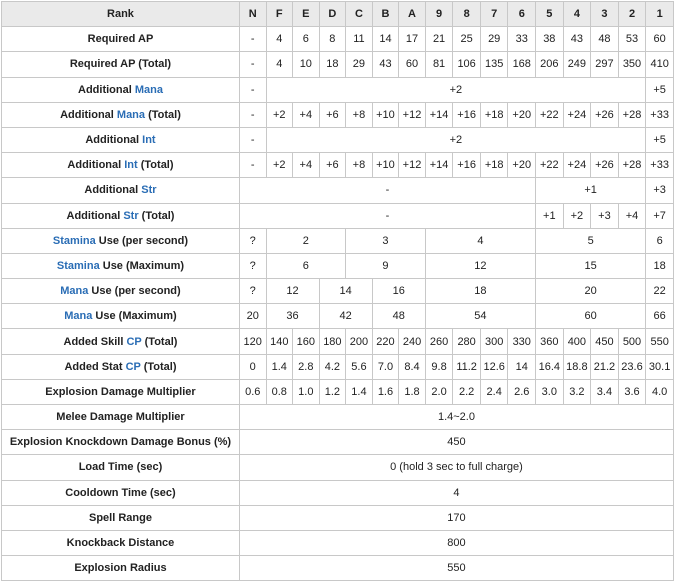 The height and width of the screenshot is (587, 676). Describe the element at coordinates (659, 291) in the screenshot. I see `value-cell: 22` at that location.